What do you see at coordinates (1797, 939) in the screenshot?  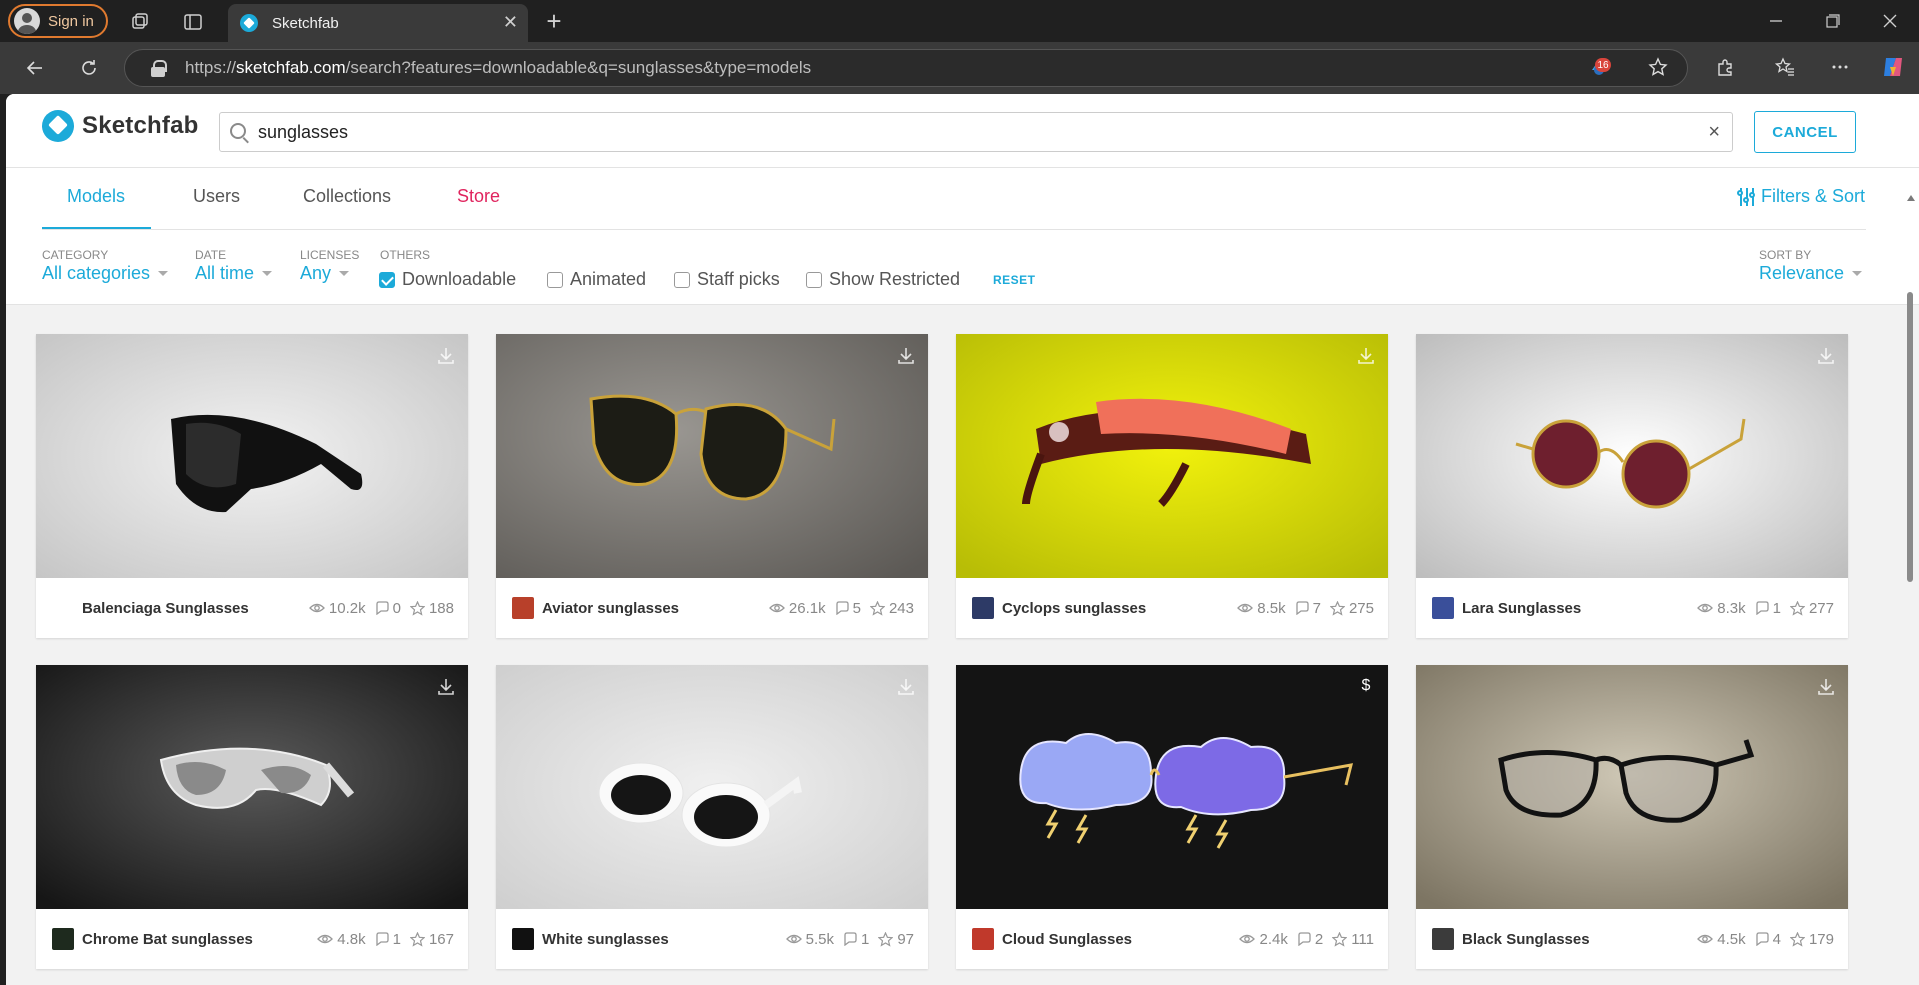 I see `likes-star-icon` at bounding box center [1797, 939].